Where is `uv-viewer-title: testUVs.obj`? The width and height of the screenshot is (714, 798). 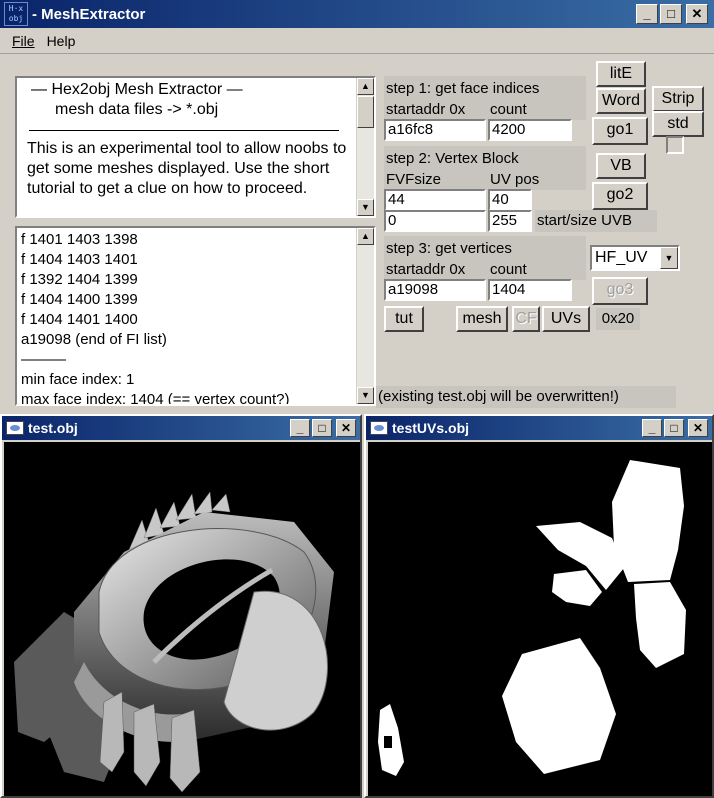 uv-viewer-title: testUVs.obj is located at coordinates (431, 428).